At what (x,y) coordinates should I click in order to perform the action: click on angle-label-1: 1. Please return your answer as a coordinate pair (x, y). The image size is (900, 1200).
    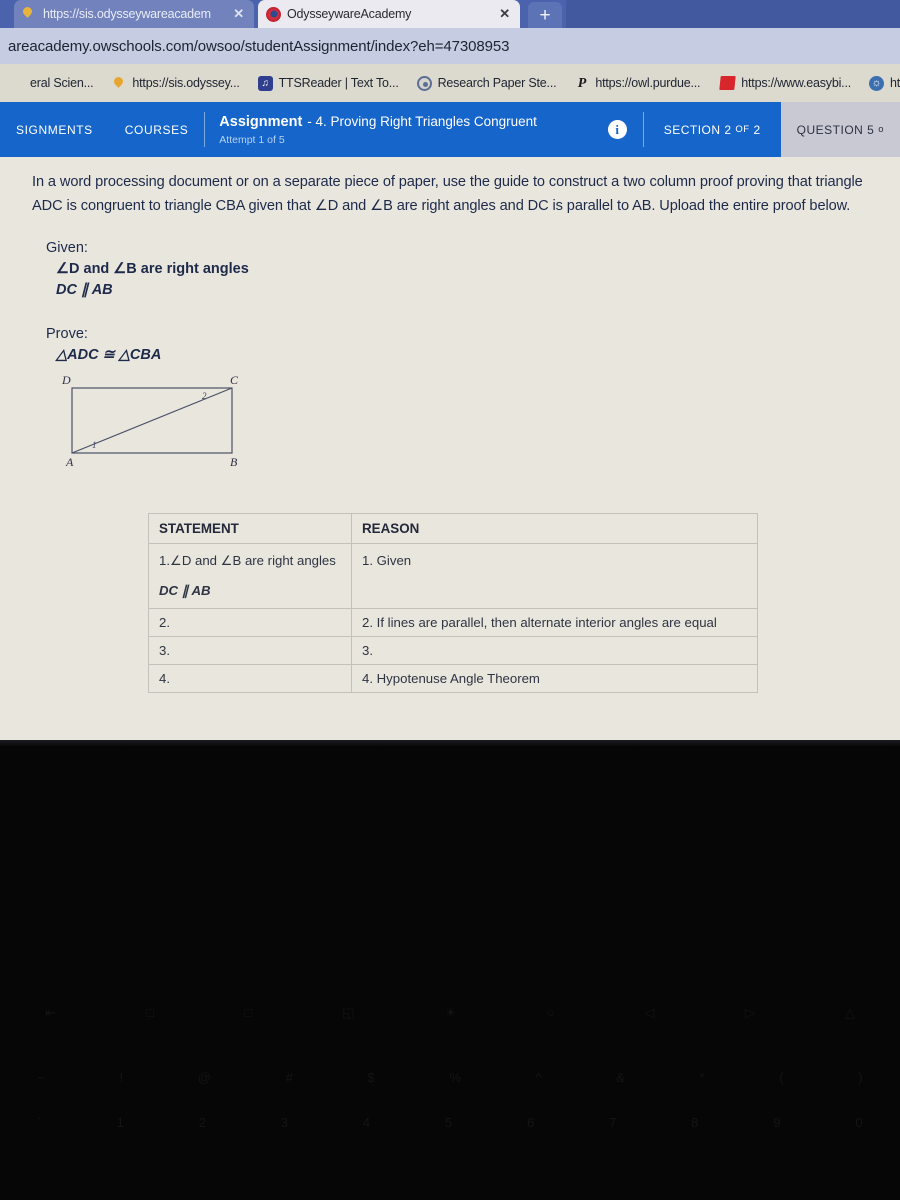
    Looking at the image, I should click on (94, 445).